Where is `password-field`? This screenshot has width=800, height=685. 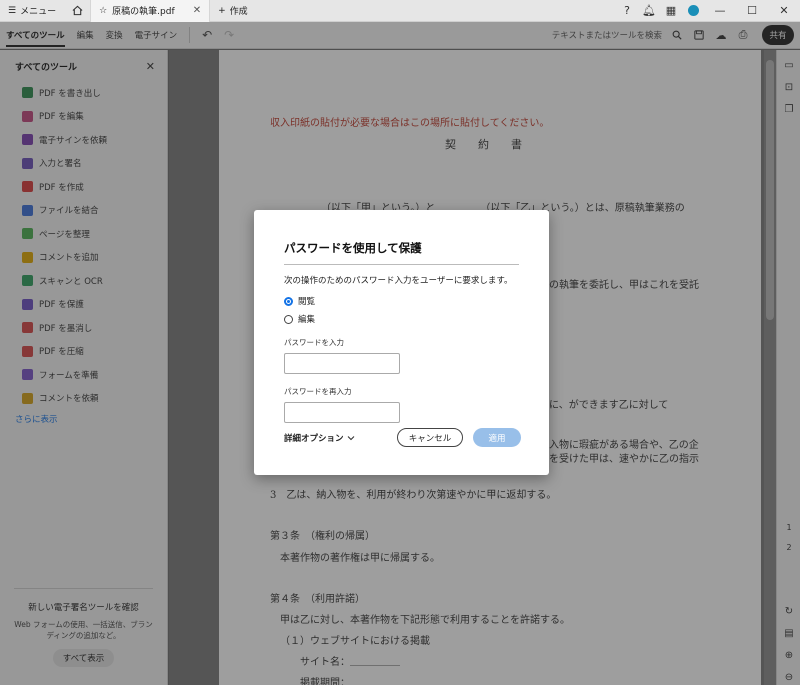
password-field is located at coordinates (342, 363).